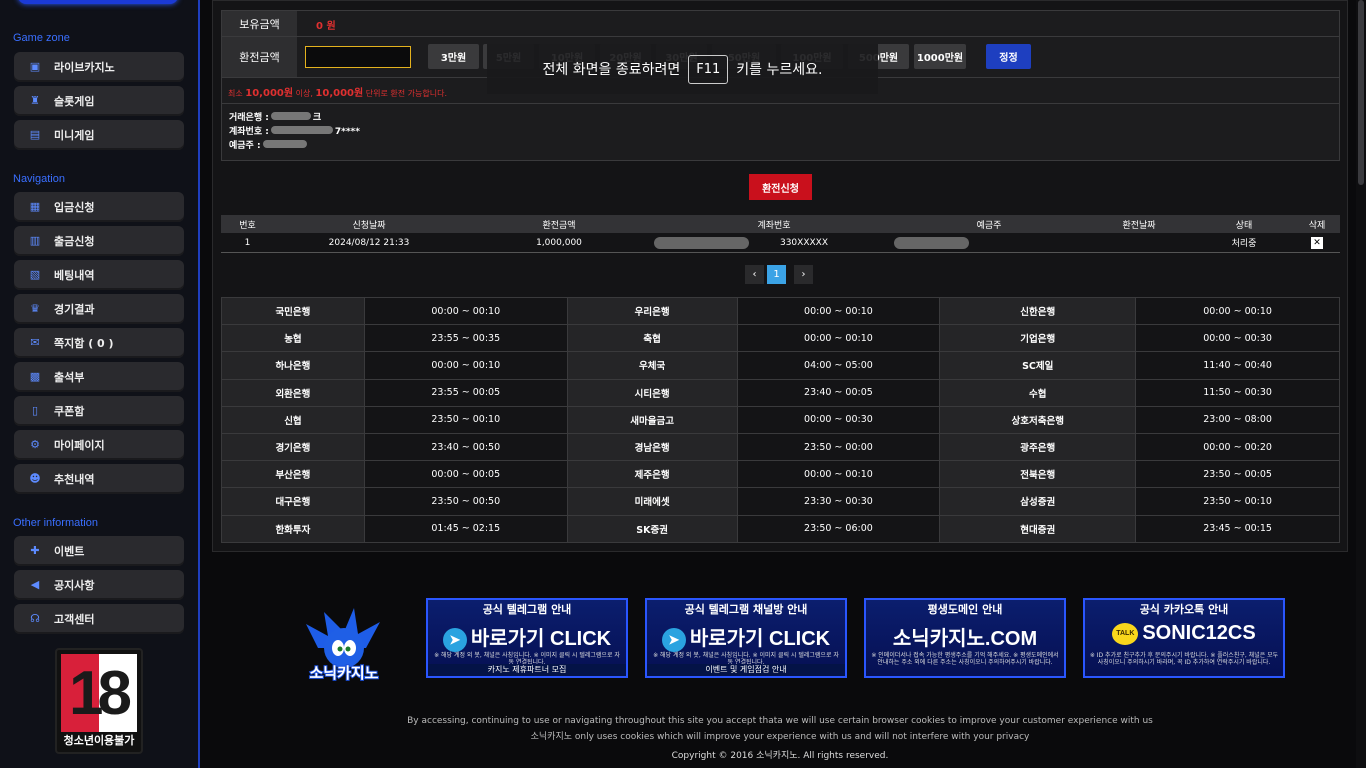  What do you see at coordinates (99, 479) in the screenshot?
I see `sidebar-item-nav_items-8: ☻ 추천내역` at bounding box center [99, 479].